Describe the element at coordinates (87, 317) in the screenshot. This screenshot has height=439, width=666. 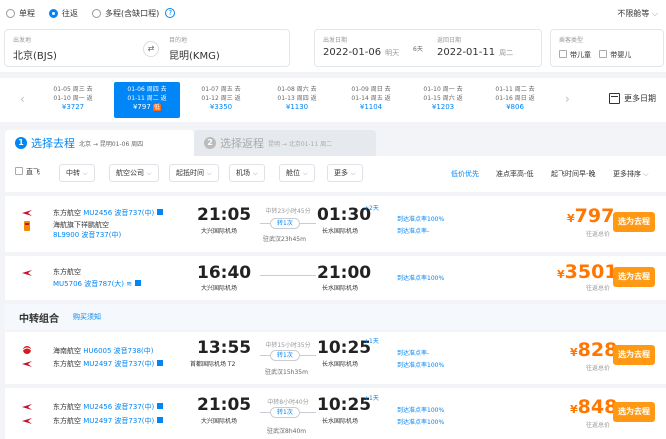
I see `purchase-notice-link: 购买须知` at that location.